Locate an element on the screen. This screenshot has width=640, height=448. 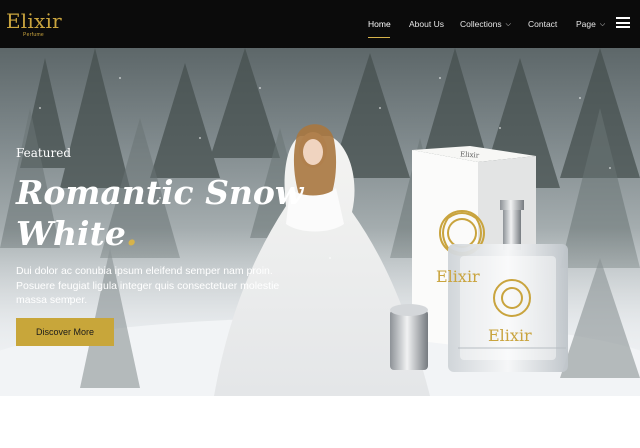
nav-item-page: Page ⌵ is located at coordinates (590, 25).